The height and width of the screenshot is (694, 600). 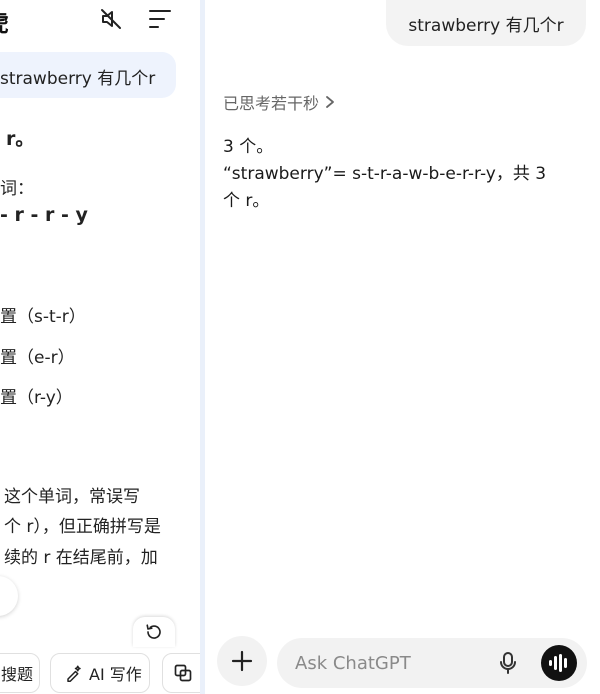 I want to click on waveform-icon, so click(x=558, y=663).